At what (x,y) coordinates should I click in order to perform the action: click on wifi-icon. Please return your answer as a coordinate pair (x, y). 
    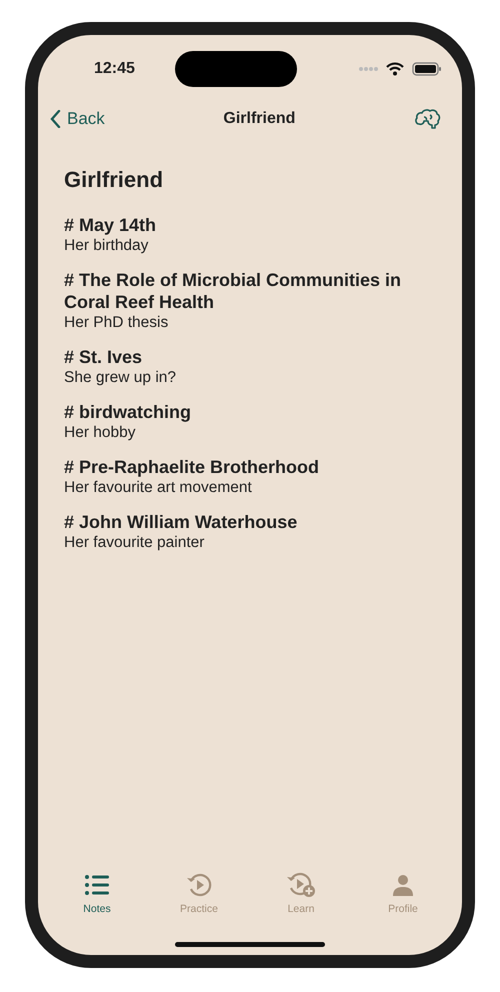
    Looking at the image, I should click on (395, 69).